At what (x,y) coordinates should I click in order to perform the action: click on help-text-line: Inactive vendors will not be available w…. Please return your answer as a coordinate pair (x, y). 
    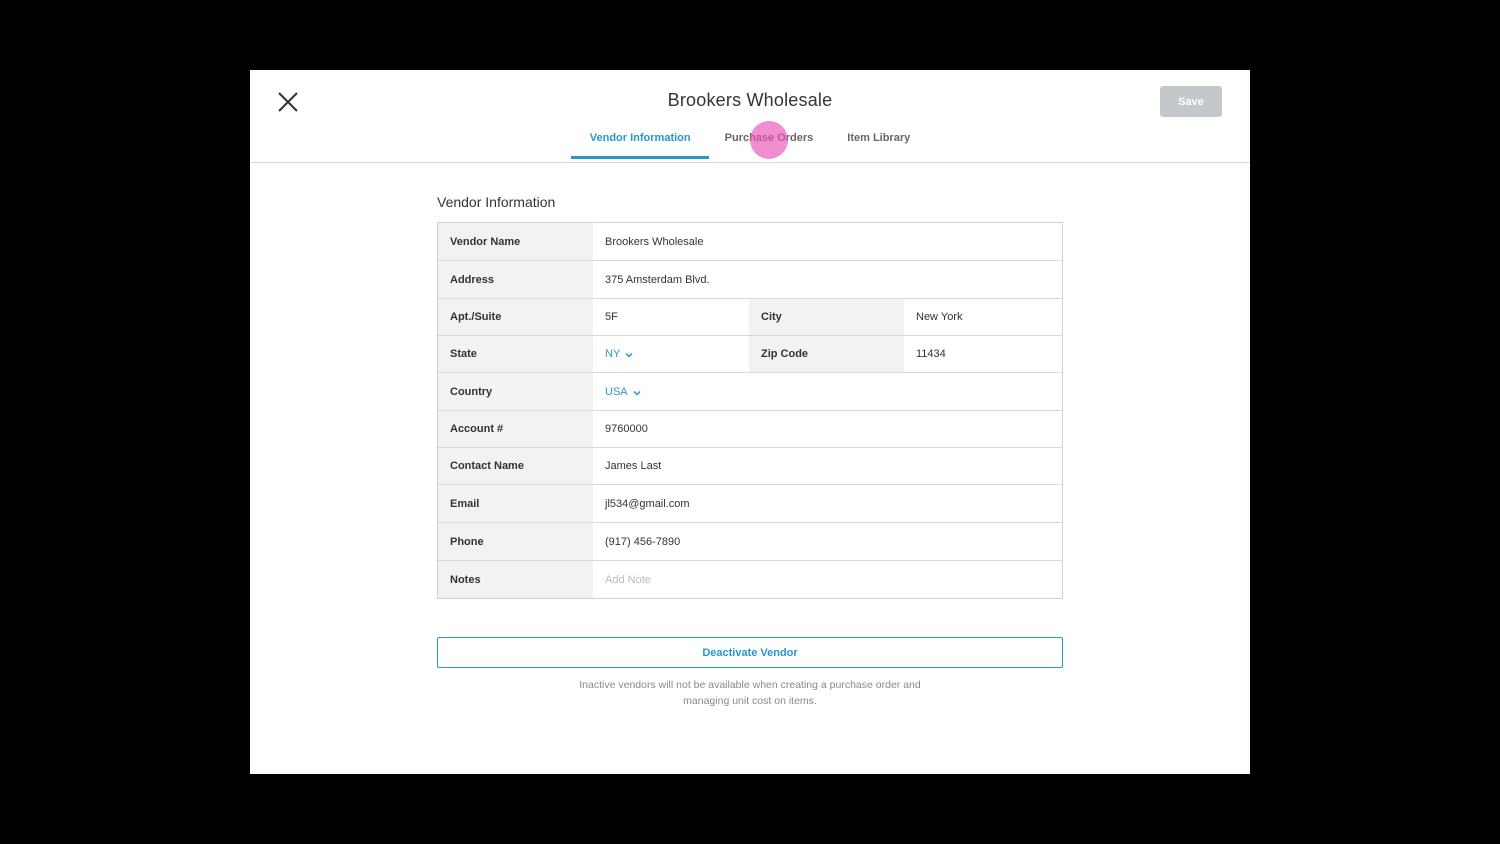
    Looking at the image, I should click on (750, 685).